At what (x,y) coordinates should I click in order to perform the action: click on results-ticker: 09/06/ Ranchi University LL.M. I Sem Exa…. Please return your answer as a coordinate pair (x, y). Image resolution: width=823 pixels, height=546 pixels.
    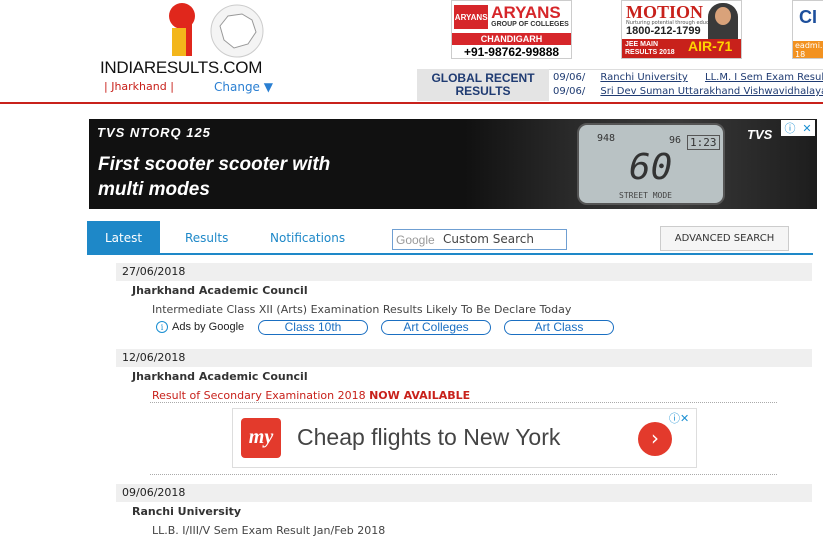
    Looking at the image, I should click on (686, 85).